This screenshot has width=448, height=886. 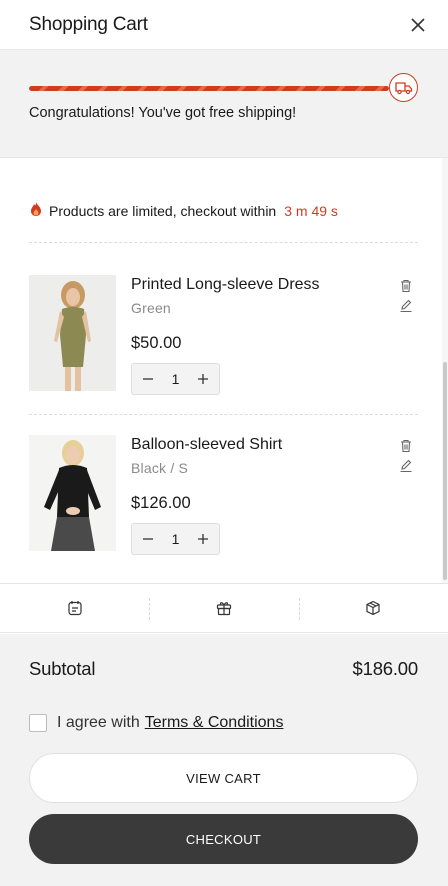 What do you see at coordinates (225, 285) in the screenshot?
I see `product-name: Printed Long-sleeve Dress` at bounding box center [225, 285].